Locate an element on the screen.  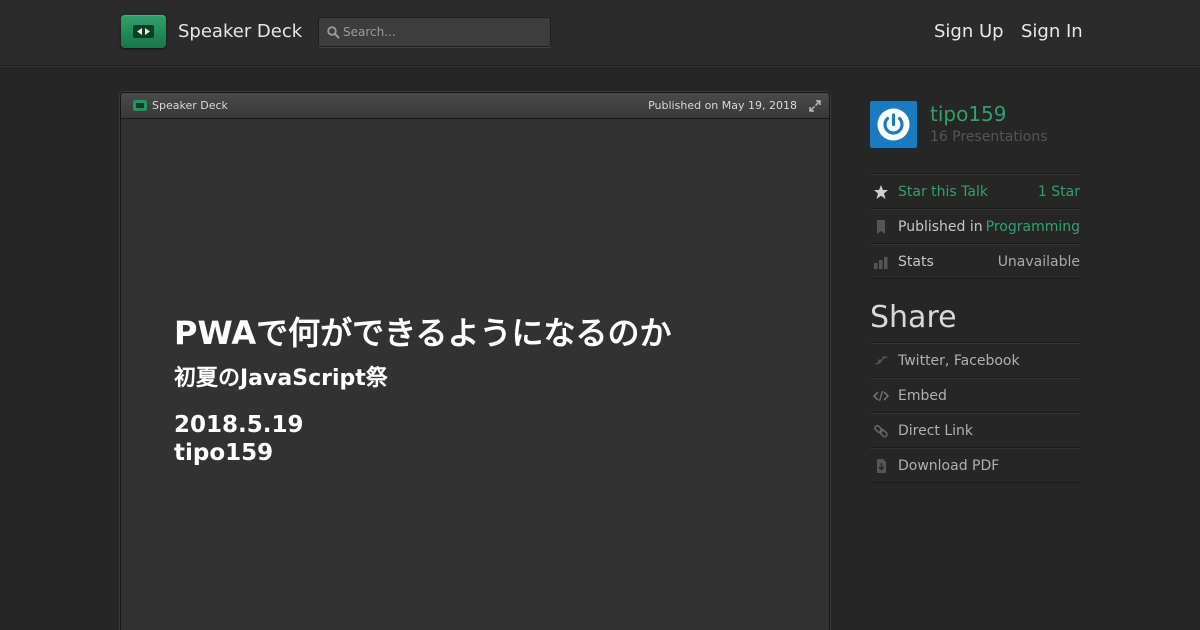
share-download-pdf-label: Download PDF is located at coordinates (948, 466).